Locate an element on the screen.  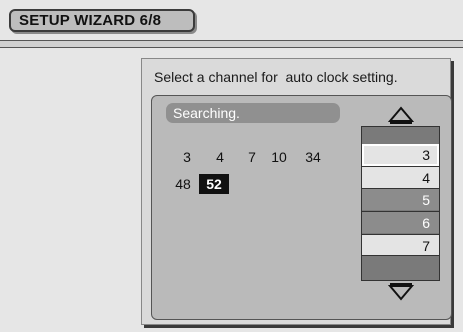
channel-list-item: 6 is located at coordinates (400, 222).